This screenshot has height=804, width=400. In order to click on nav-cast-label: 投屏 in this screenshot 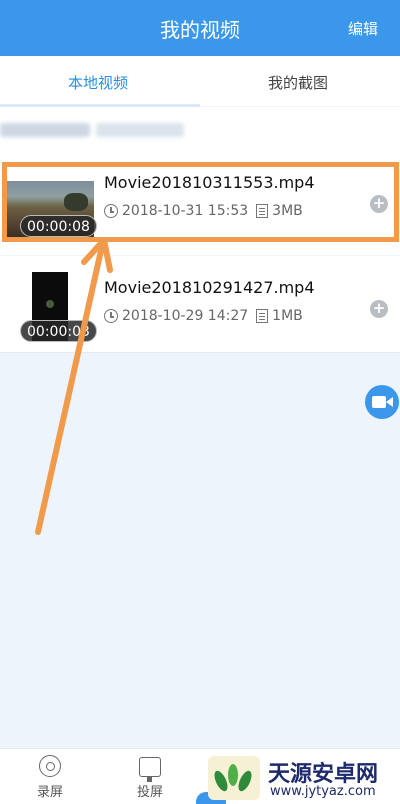, I will do `click(149, 792)`.